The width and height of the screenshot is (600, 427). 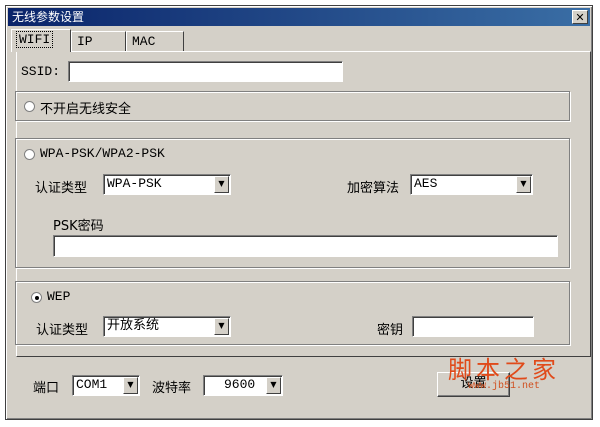 I want to click on wpa-label: WPA-PSK/WPA2-PSK, so click(x=102, y=153).